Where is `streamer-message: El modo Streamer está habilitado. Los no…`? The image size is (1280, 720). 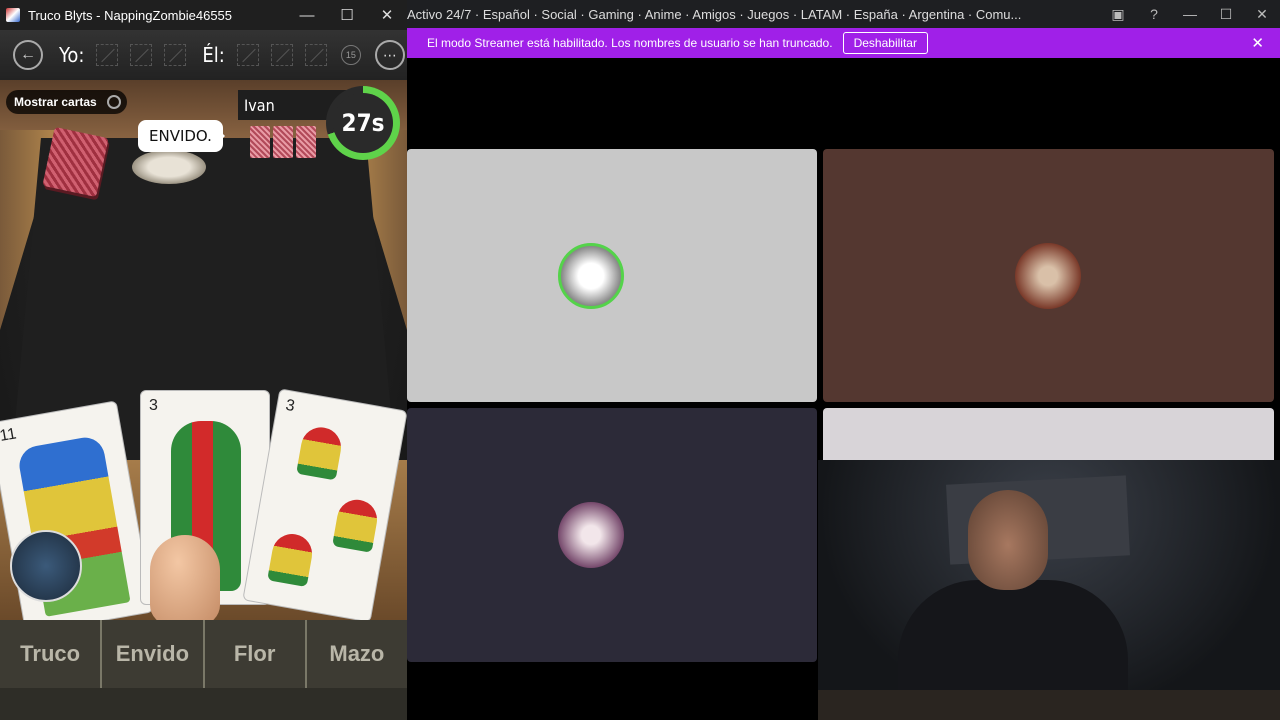
streamer-message: El modo Streamer está habilitado. Los no… is located at coordinates (630, 43).